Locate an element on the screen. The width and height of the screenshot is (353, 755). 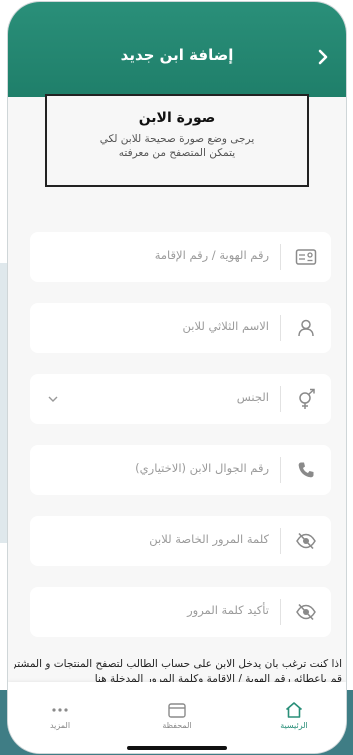
confirm-password-placeholder: تأكيد كلمة المرور is located at coordinates (228, 610).